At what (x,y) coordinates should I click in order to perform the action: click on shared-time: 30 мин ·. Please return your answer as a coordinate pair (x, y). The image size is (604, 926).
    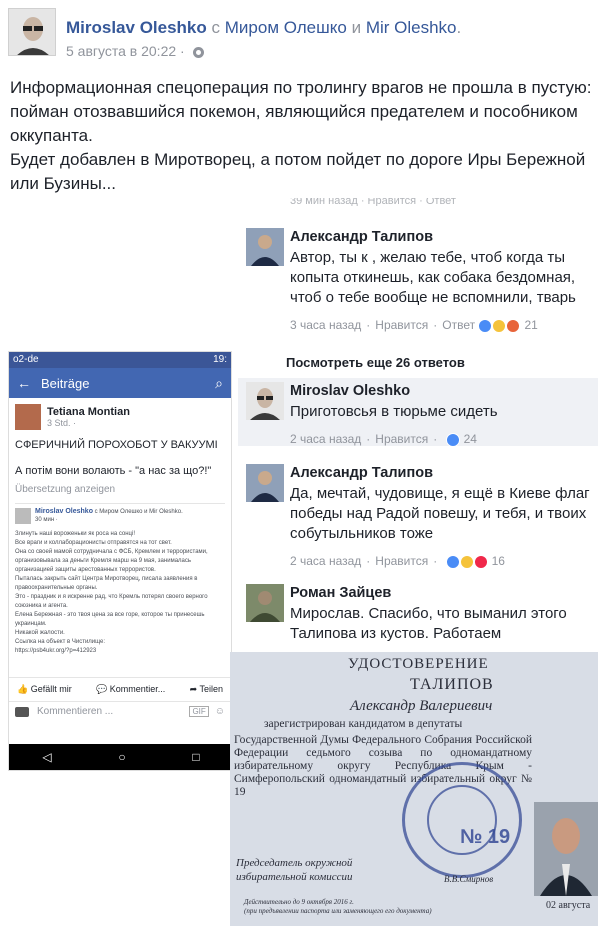
    Looking at the image, I should click on (46, 520).